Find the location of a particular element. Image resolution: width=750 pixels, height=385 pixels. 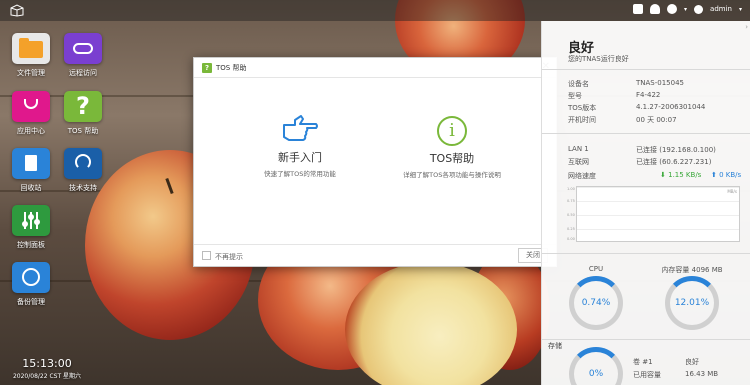

clock-date: 2020/08/22 CST 星期六 is located at coordinates (47, 376).